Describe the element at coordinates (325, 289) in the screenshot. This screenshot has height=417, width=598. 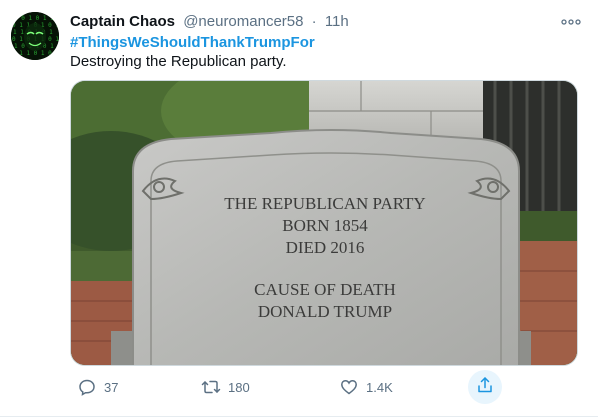
I see `inscription-line-4: CAUSE OF DEATH` at that location.